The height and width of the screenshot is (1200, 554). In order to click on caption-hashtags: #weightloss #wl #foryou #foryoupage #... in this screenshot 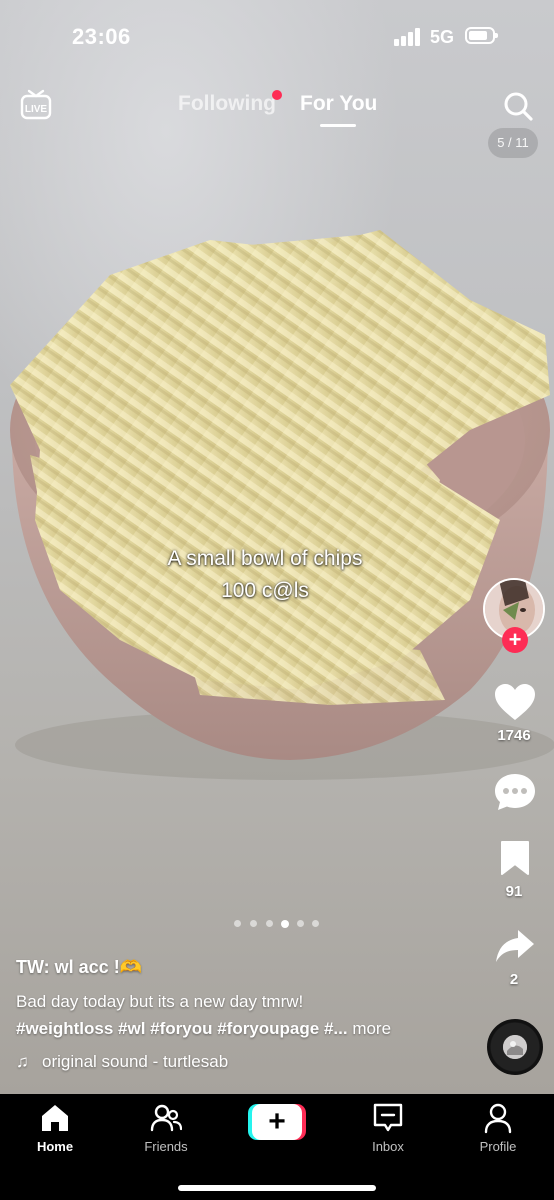, I will do `click(182, 1028)`.